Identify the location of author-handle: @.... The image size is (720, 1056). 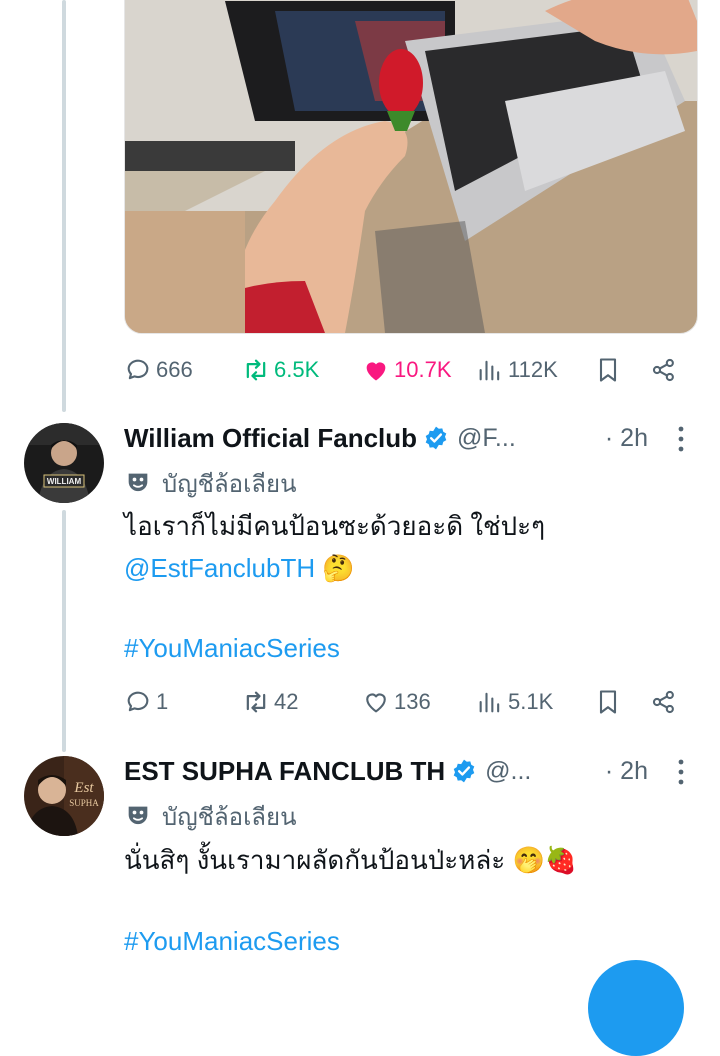
(508, 771).